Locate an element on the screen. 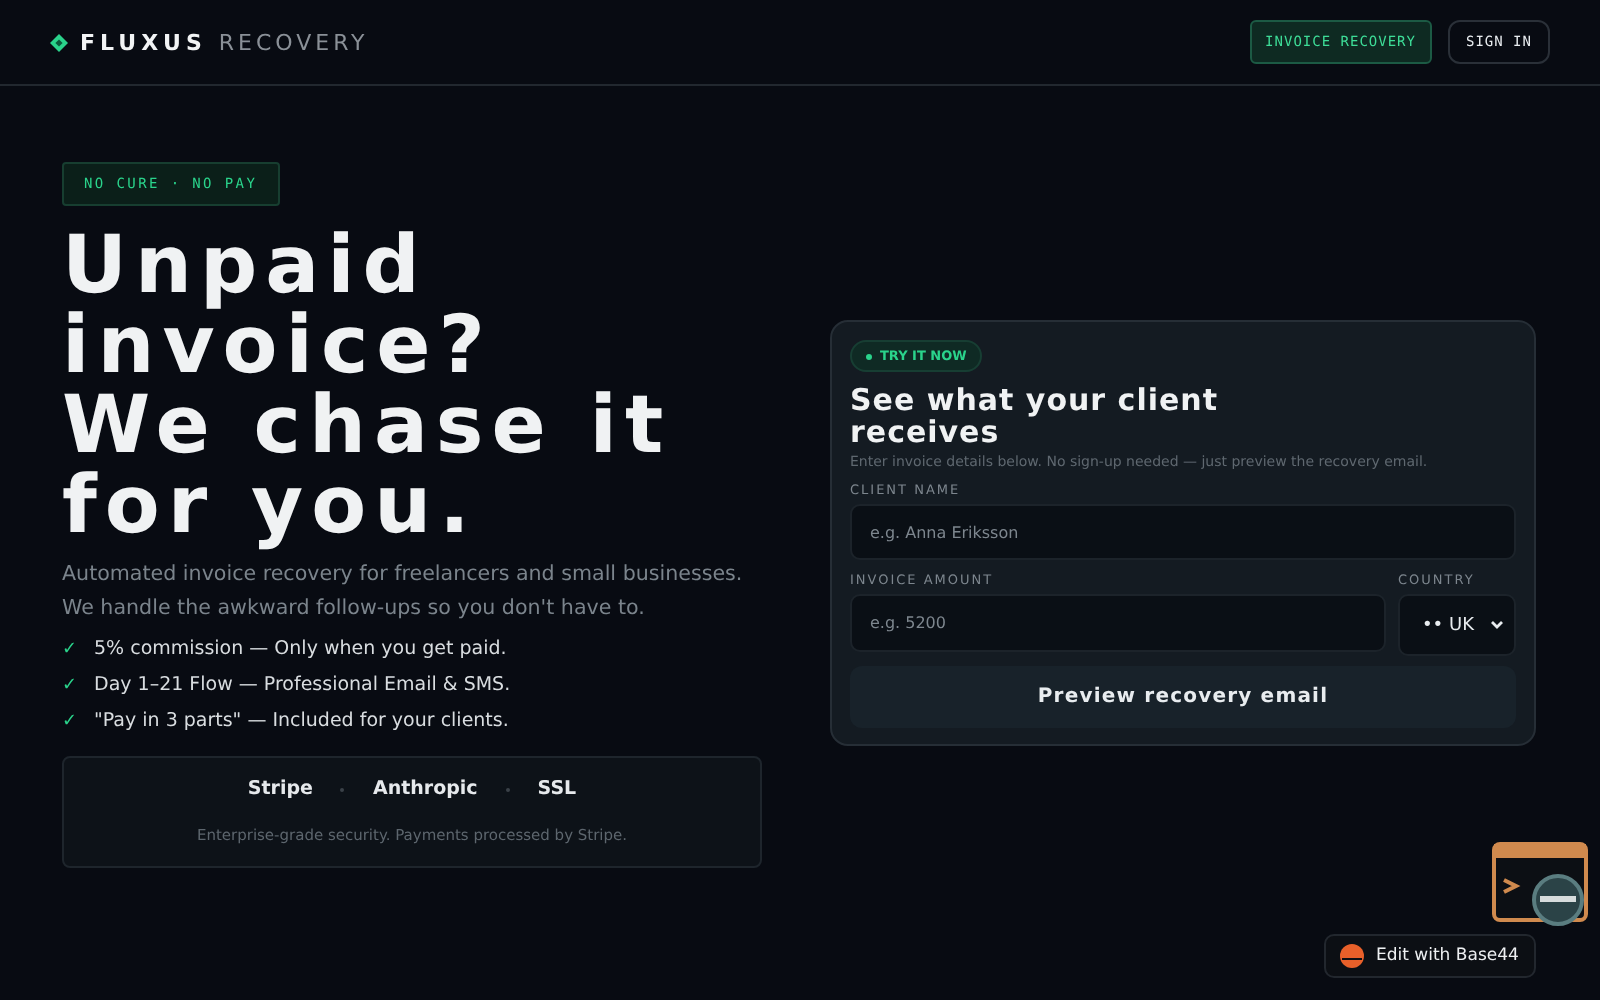 The width and height of the screenshot is (1600, 1000). country-select: •• UK is located at coordinates (1457, 625).